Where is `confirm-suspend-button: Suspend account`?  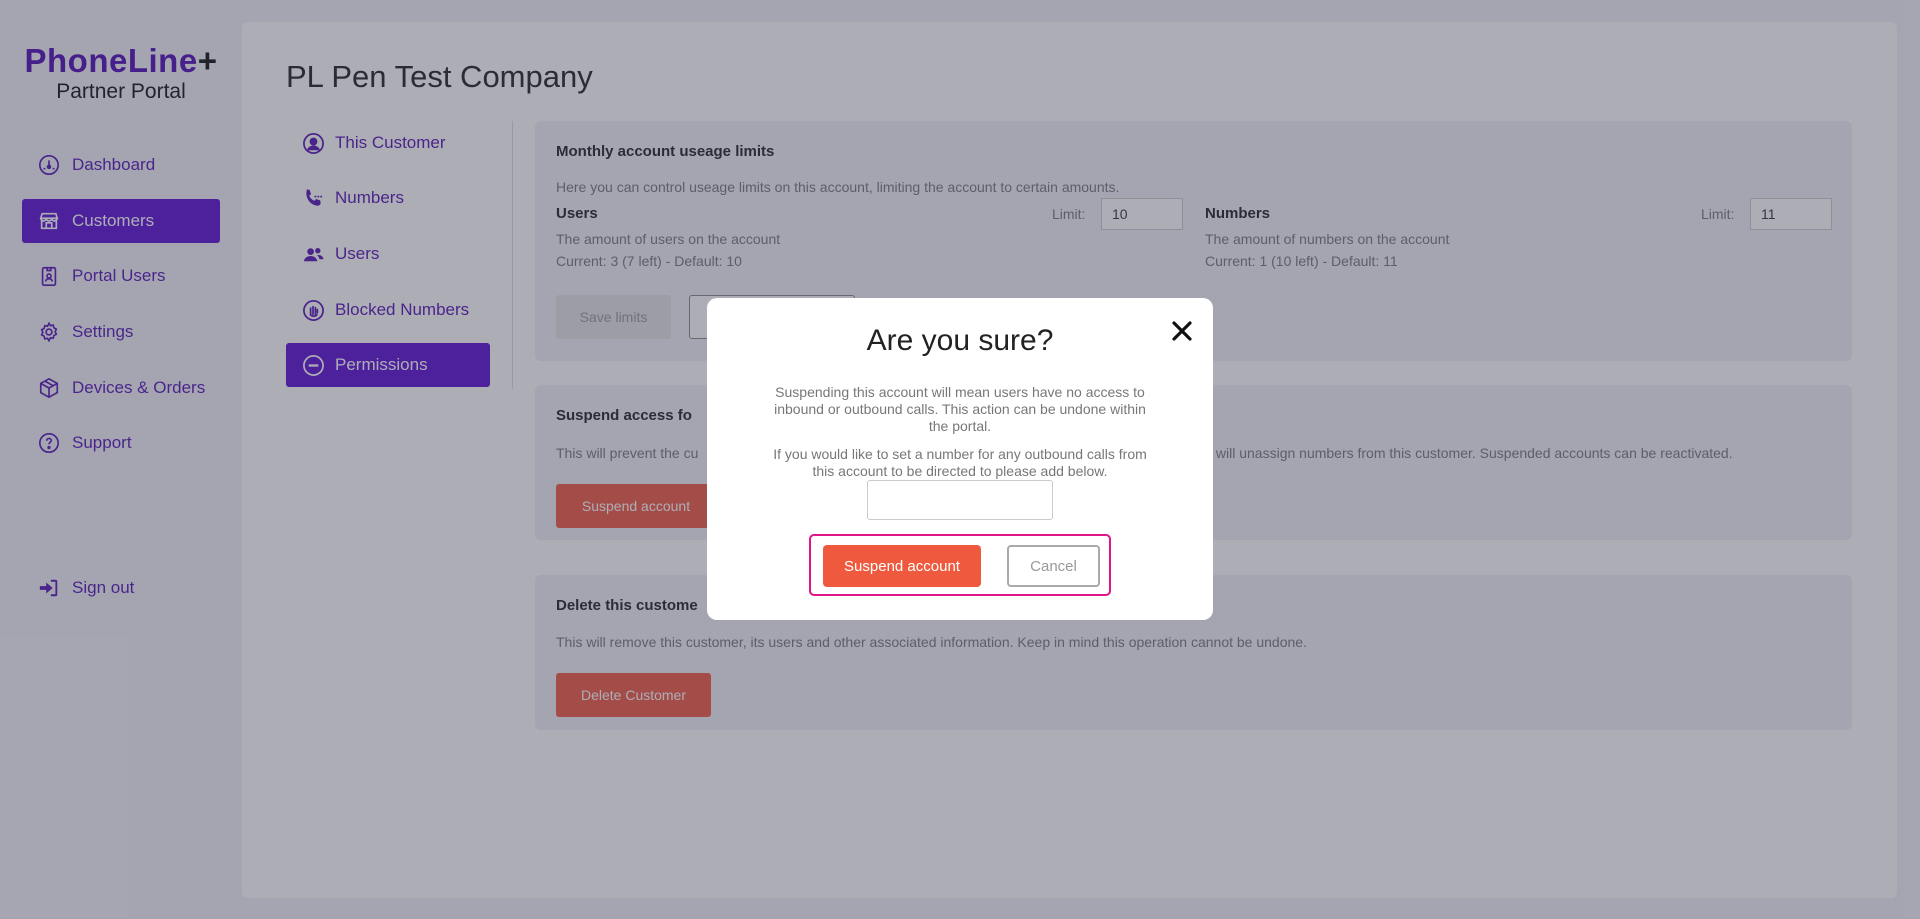
confirm-suspend-button: Suspend account is located at coordinates (902, 566).